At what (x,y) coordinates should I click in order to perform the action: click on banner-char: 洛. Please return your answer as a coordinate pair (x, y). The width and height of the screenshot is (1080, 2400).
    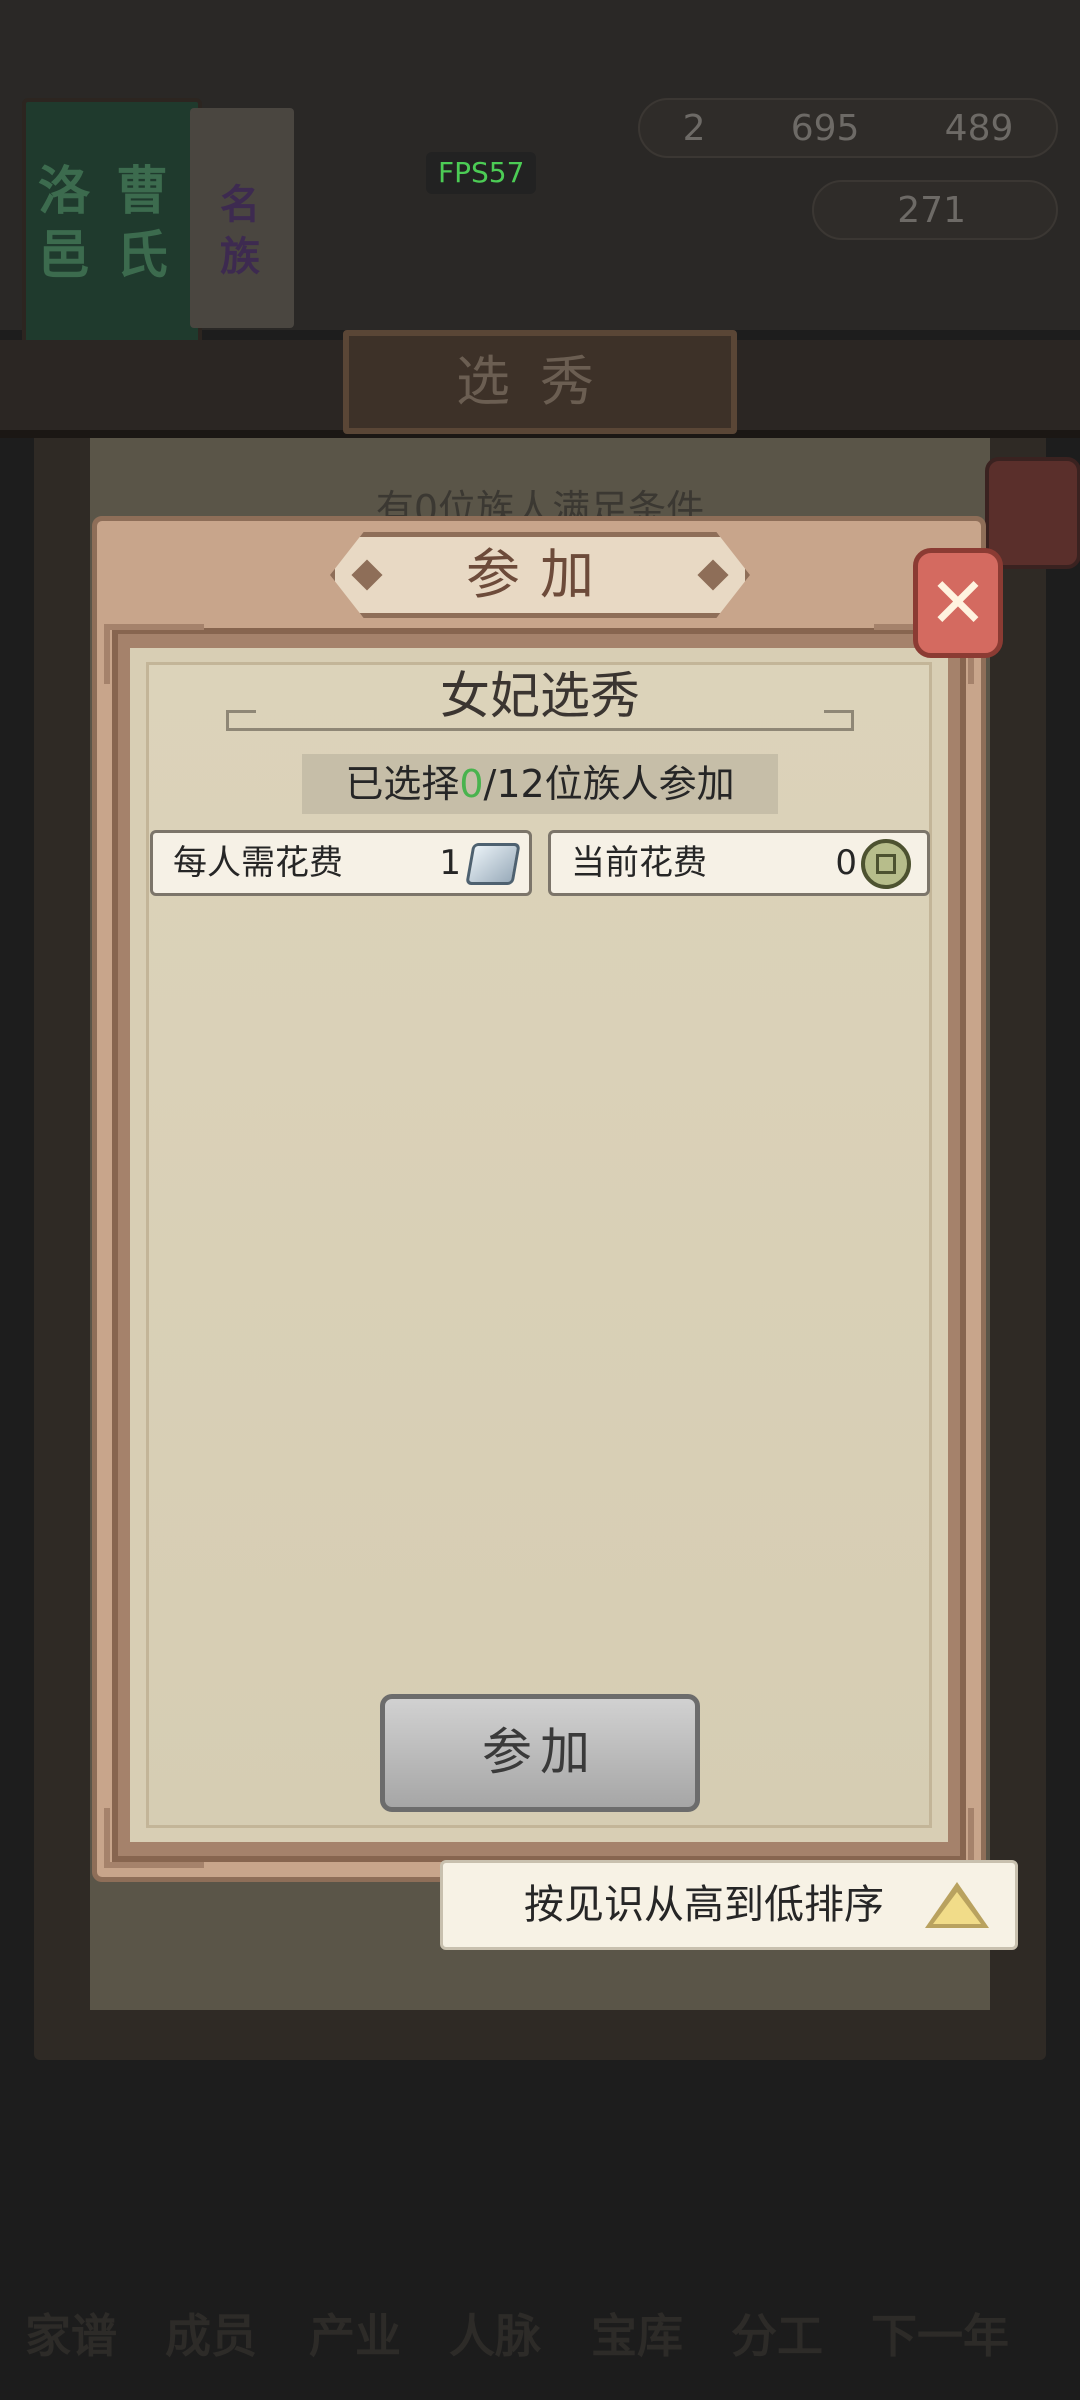
    Looking at the image, I should click on (64, 192).